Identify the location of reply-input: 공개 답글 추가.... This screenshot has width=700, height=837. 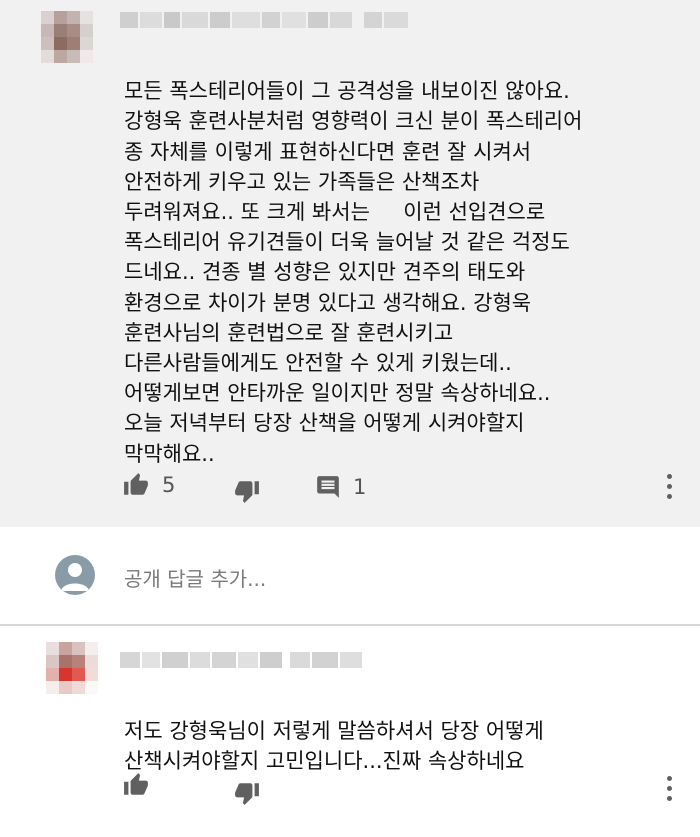
(195, 577).